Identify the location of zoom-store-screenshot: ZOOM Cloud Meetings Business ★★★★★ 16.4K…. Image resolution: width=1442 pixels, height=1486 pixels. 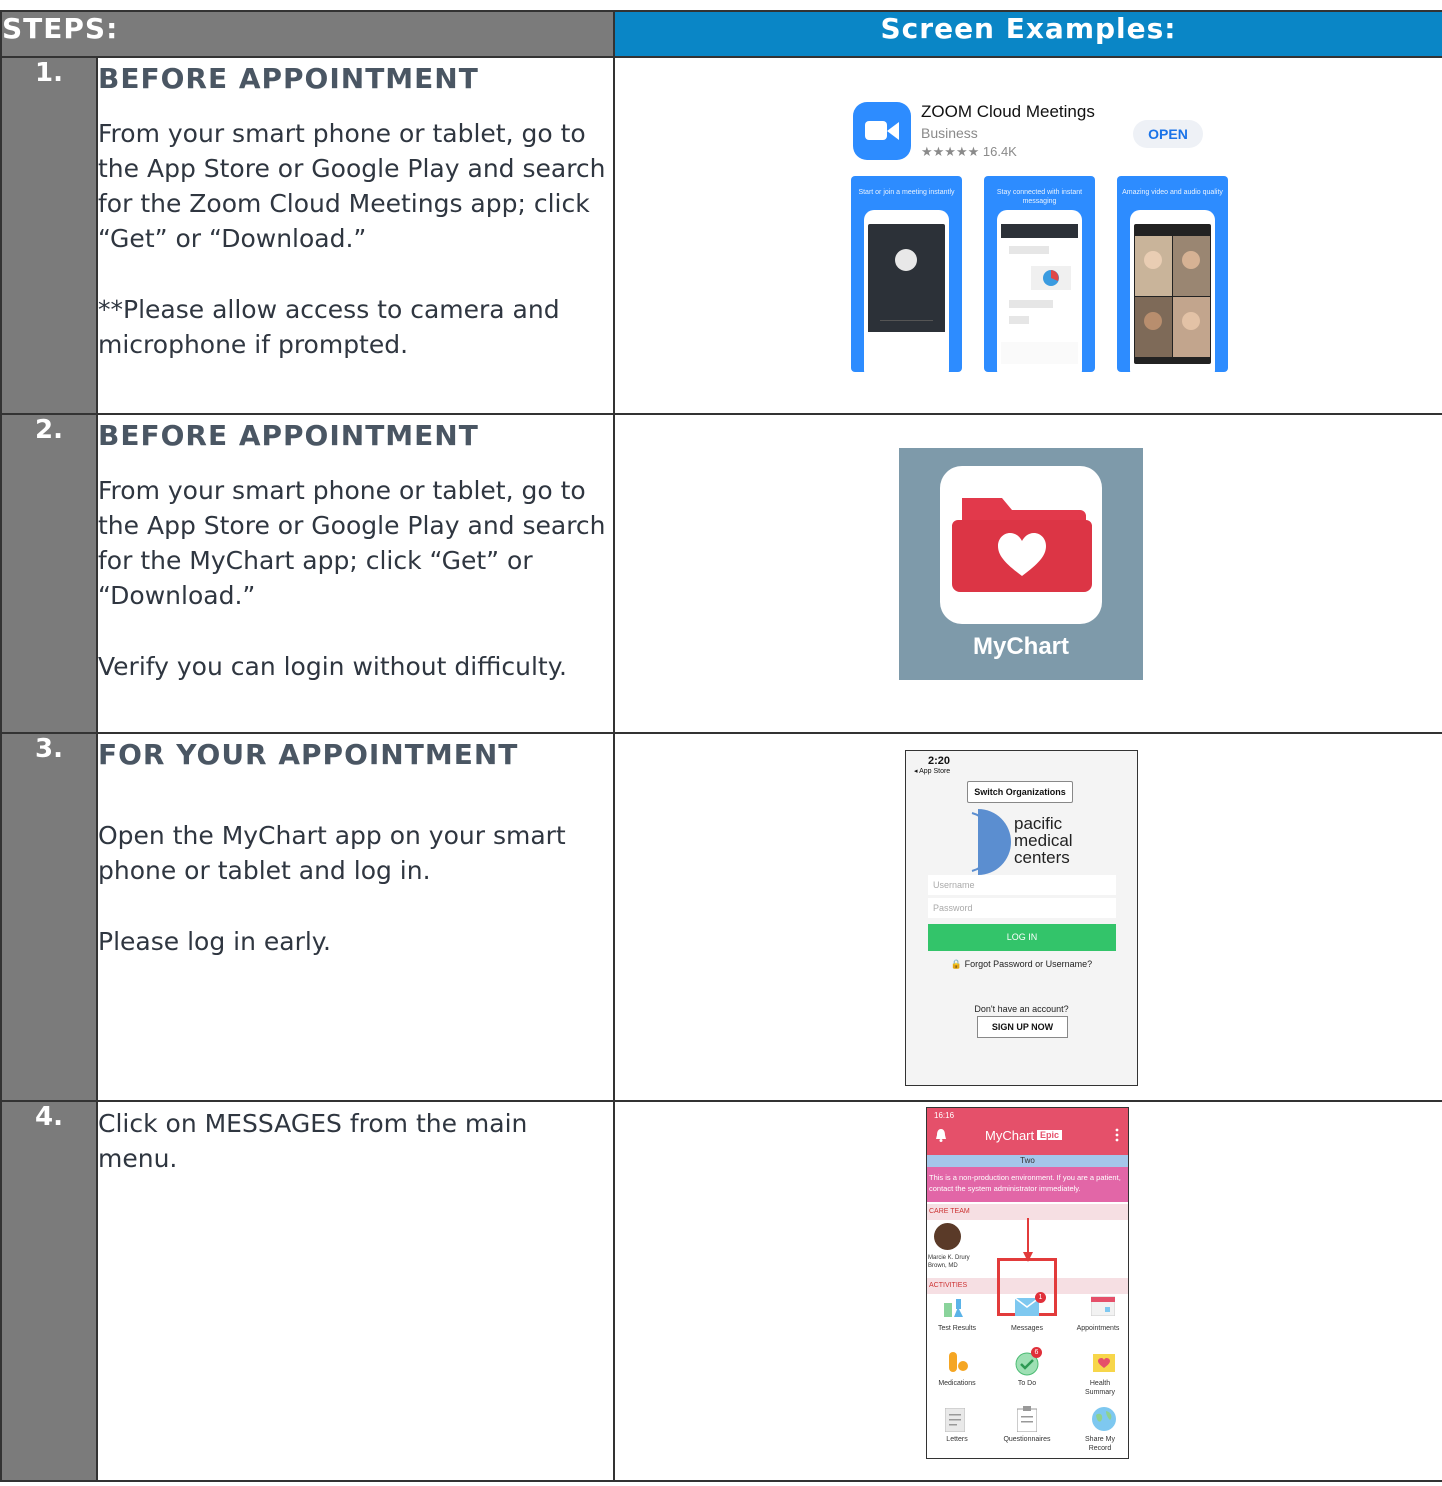
(1027, 235).